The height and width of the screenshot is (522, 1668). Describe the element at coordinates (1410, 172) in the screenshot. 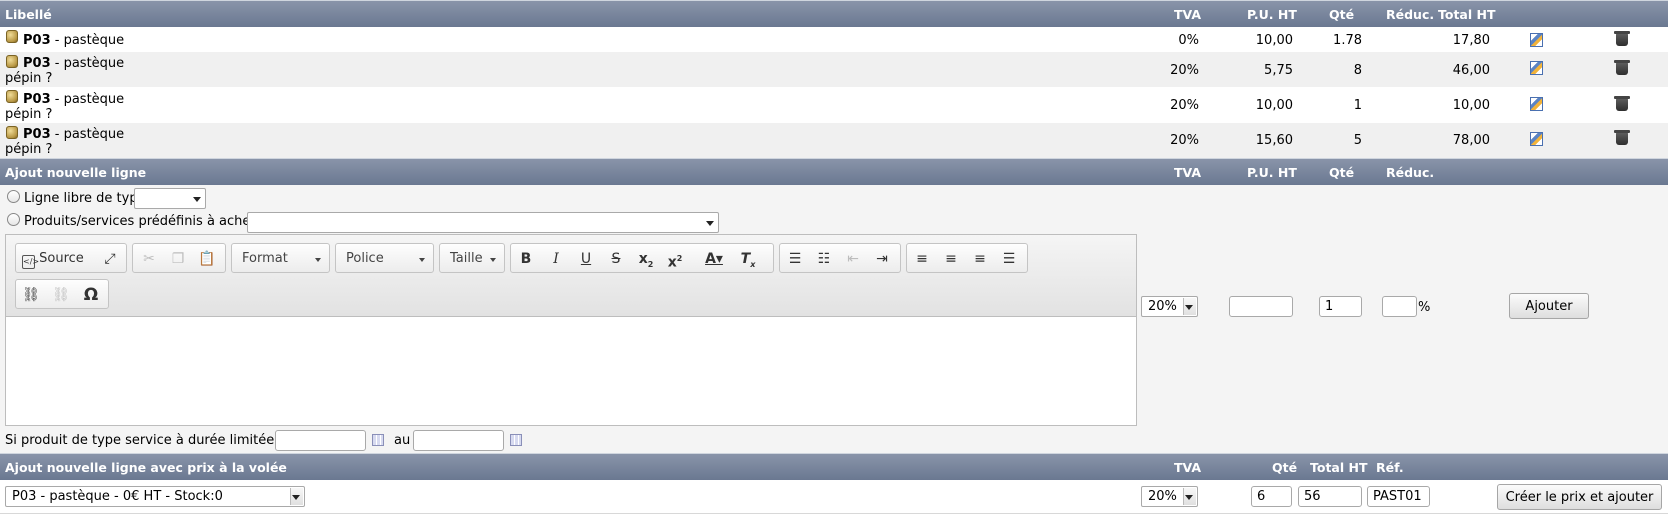

I see `header-reduc: Réduc.` at that location.